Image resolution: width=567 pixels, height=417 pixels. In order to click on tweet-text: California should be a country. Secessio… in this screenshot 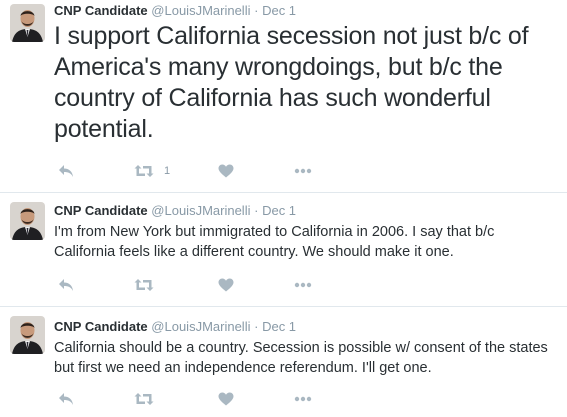, I will do `click(301, 358)`.